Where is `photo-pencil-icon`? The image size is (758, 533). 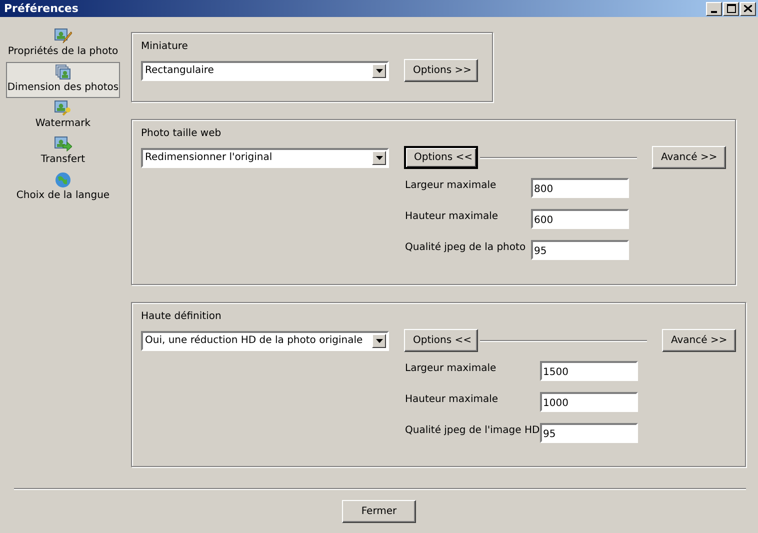 photo-pencil-icon is located at coordinates (63, 36).